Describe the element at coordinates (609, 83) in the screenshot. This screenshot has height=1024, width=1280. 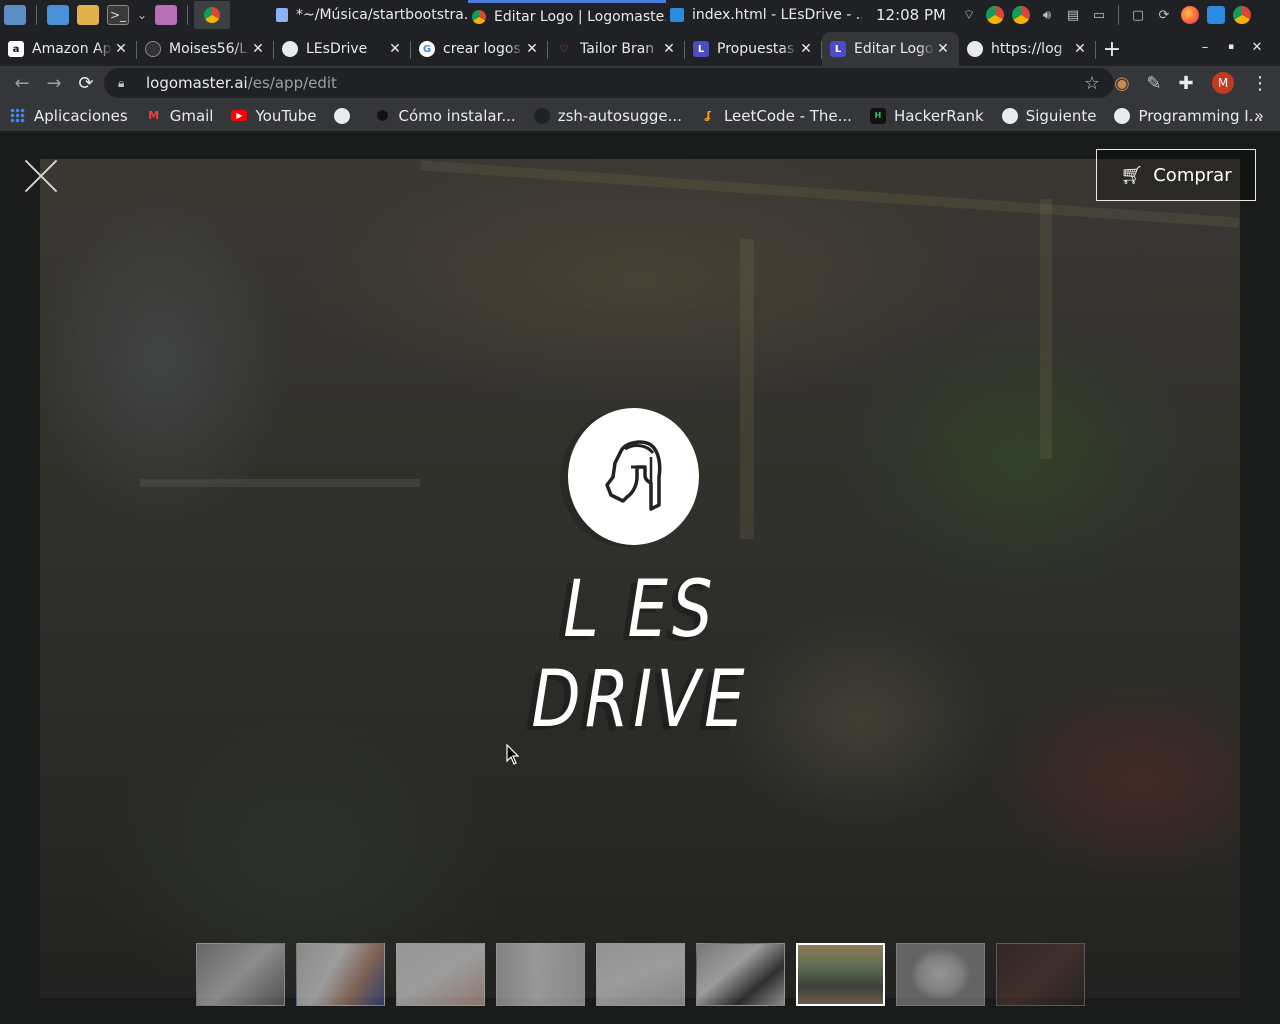
I see `address-bar: 🔒︎ logomaster.ai/es/app/edit ☆` at that location.